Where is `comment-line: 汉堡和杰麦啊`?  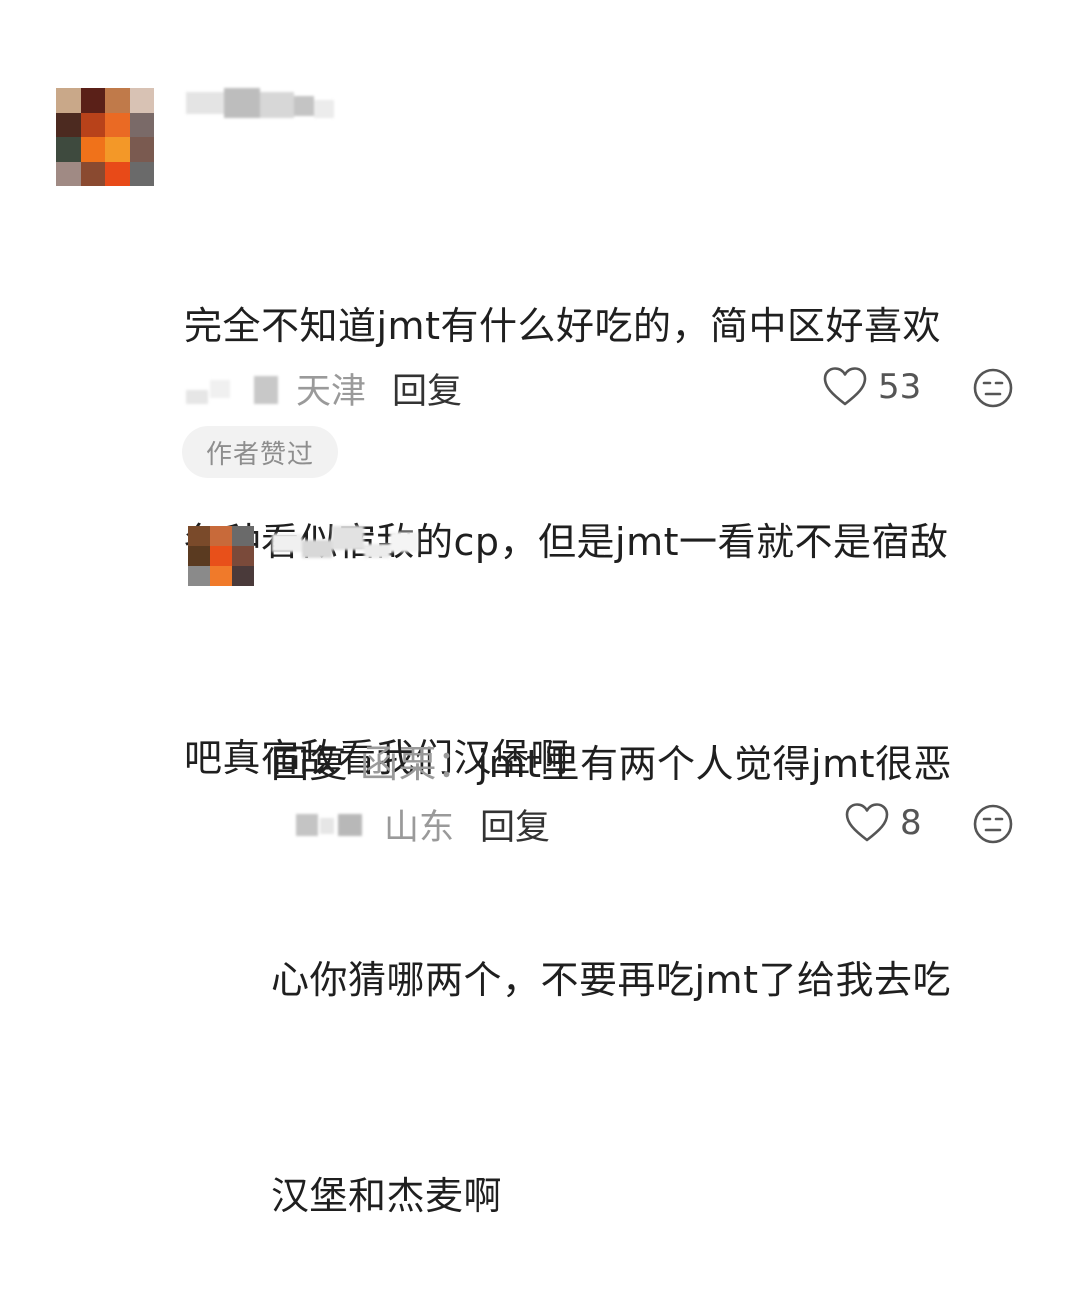
comment-line: 汉堡和杰麦啊 is located at coordinates (387, 1196).